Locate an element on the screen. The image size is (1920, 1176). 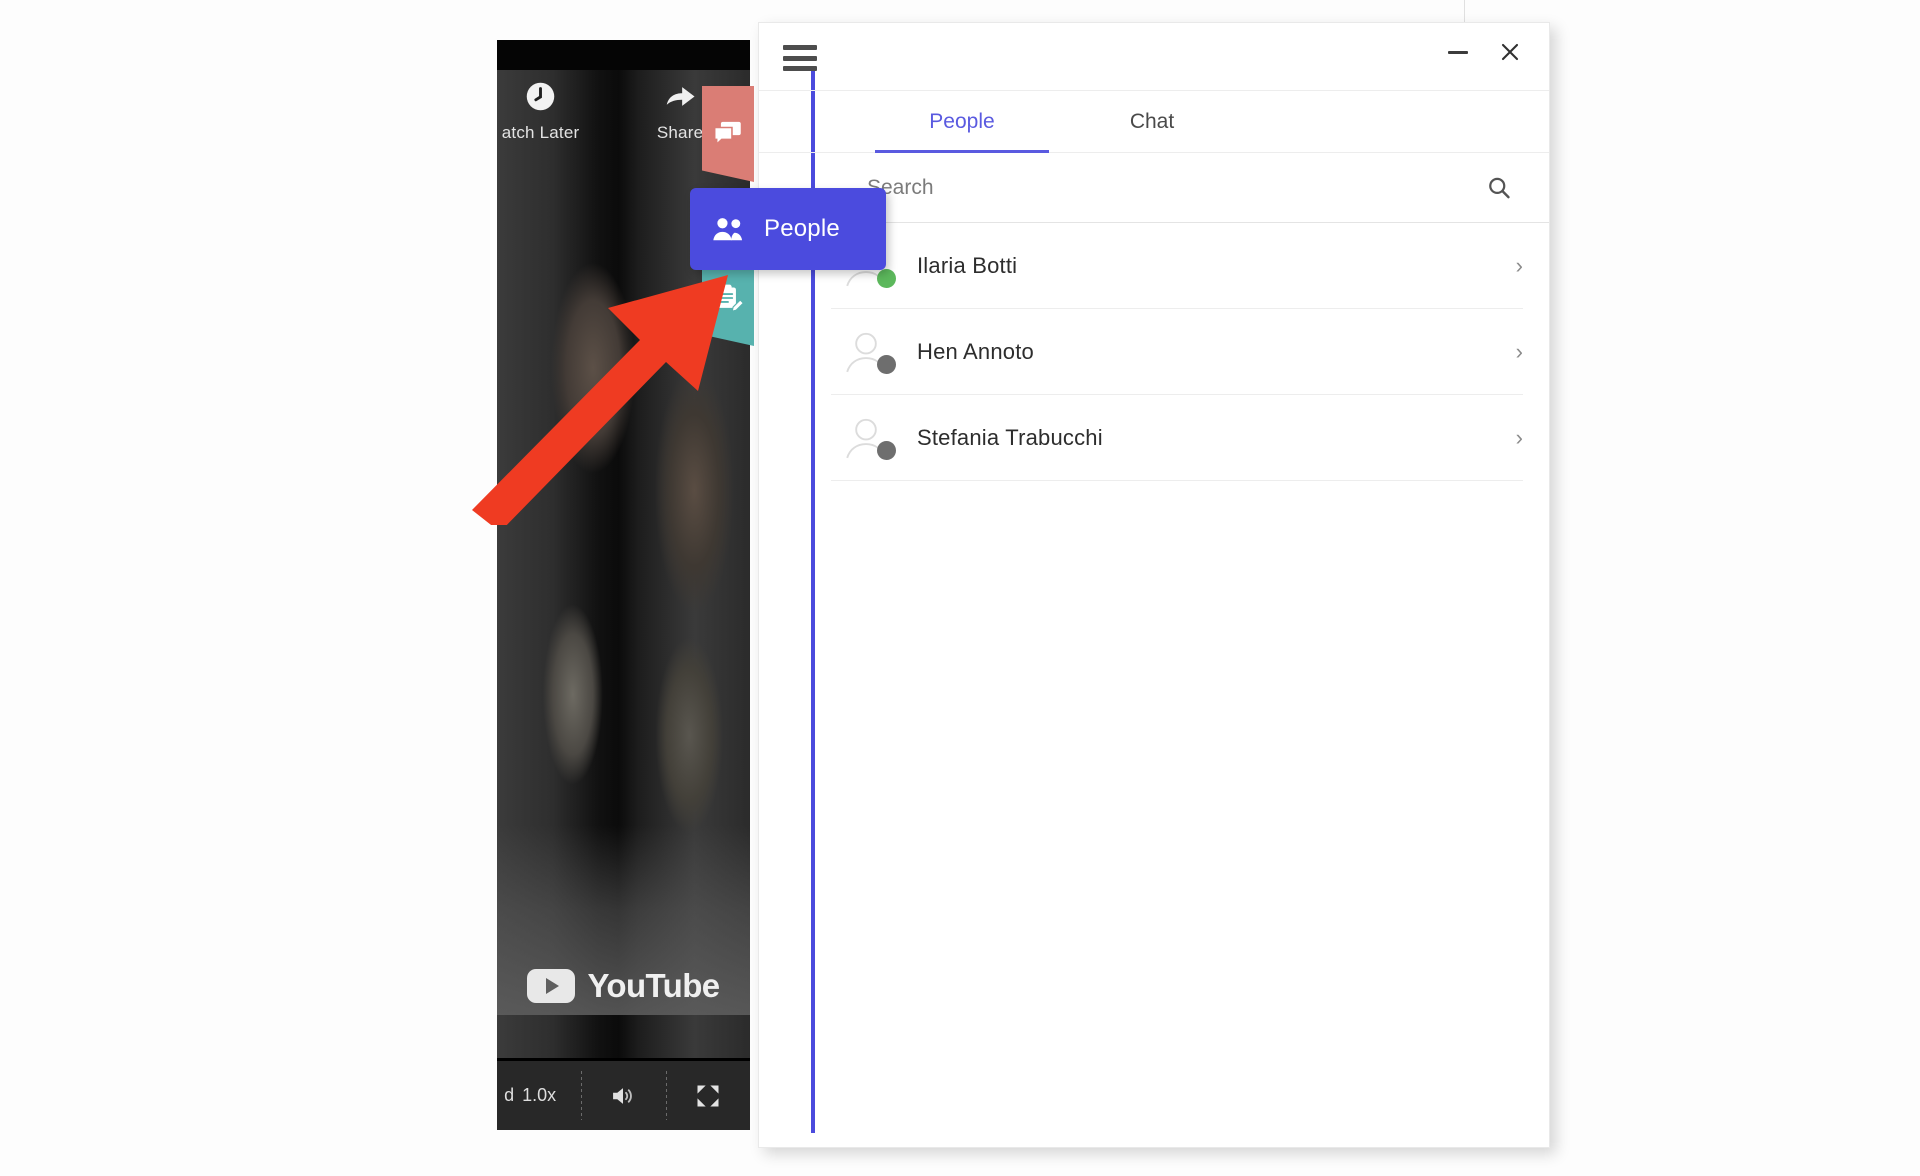
side-tab-rail: People is located at coordinates (788, 216).